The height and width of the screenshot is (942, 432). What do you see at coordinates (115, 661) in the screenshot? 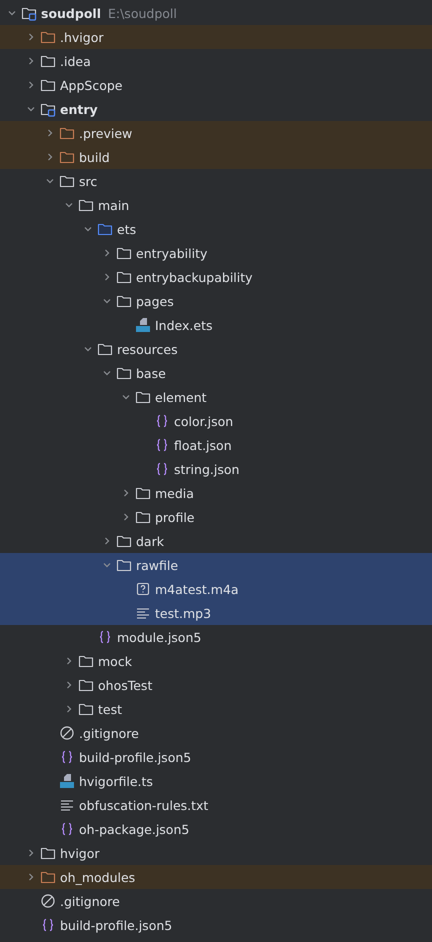
I see `tree-item-label: mock` at bounding box center [115, 661].